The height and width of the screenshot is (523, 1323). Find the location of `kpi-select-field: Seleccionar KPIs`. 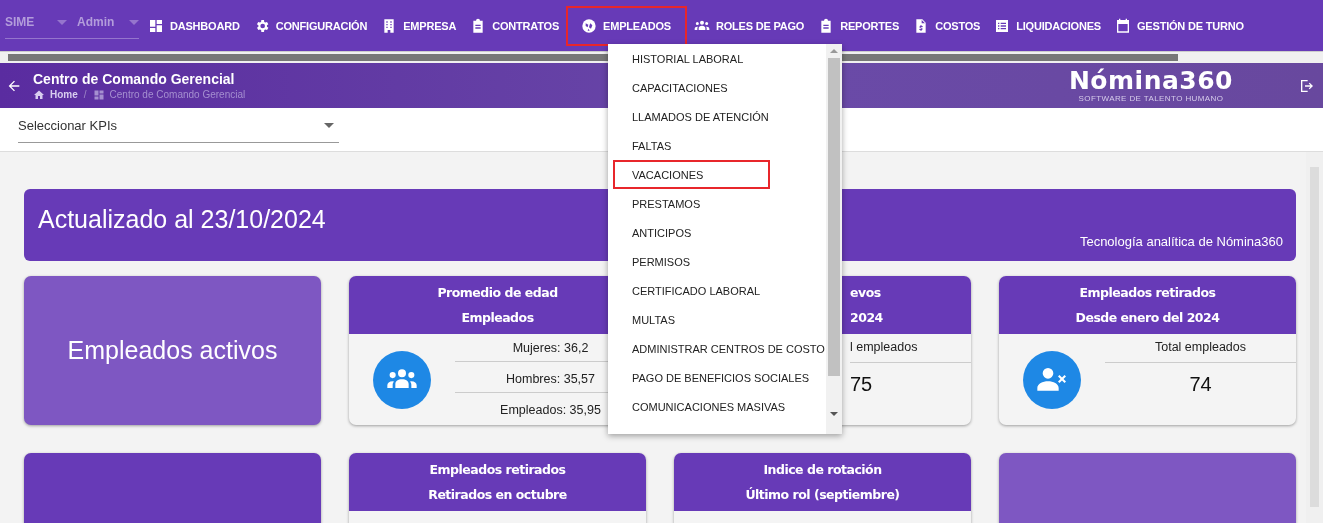

kpi-select-field: Seleccionar KPIs is located at coordinates (178, 126).